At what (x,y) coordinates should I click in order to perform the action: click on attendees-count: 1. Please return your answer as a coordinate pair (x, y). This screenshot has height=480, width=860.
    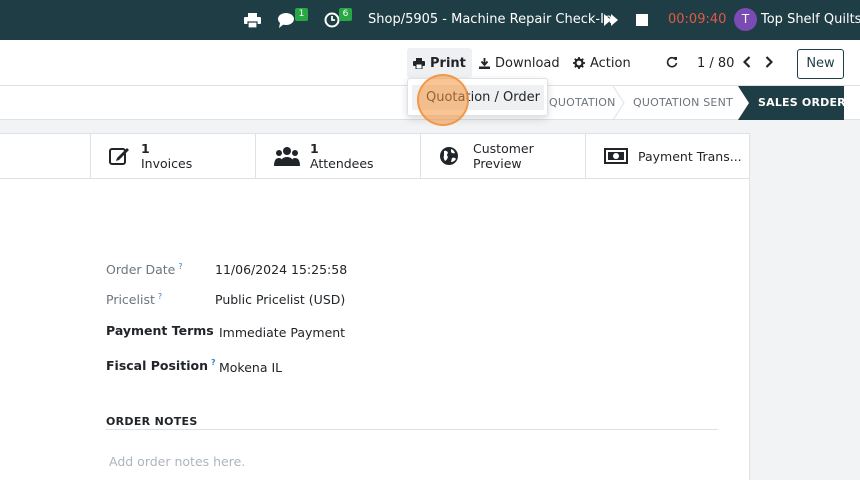
    Looking at the image, I should click on (314, 148).